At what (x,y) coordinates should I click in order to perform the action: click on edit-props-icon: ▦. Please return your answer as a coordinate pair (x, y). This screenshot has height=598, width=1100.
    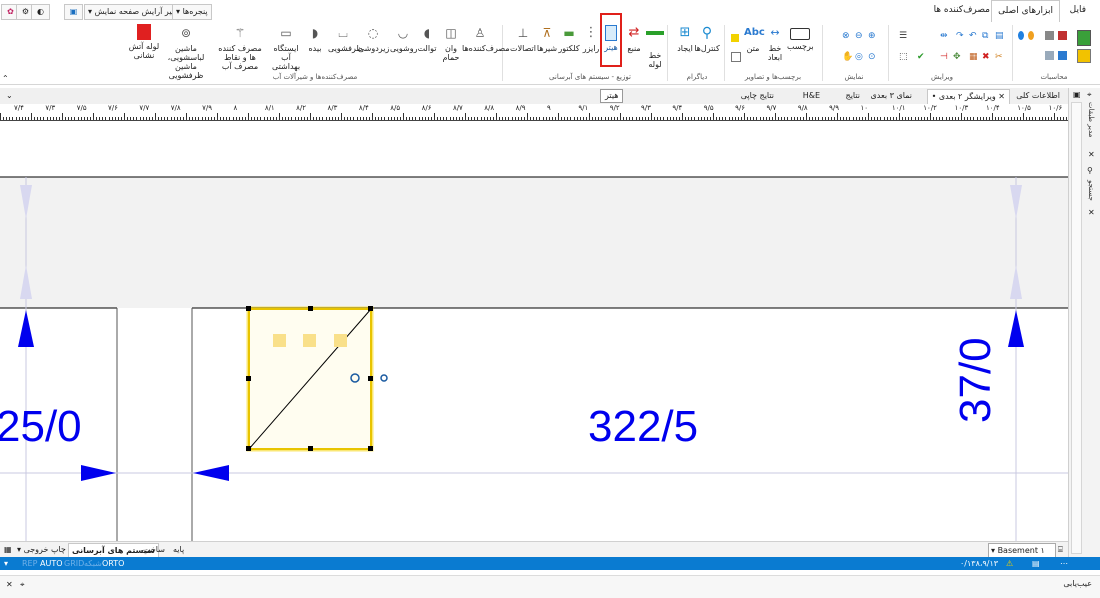
    Looking at the image, I should click on (973, 57).